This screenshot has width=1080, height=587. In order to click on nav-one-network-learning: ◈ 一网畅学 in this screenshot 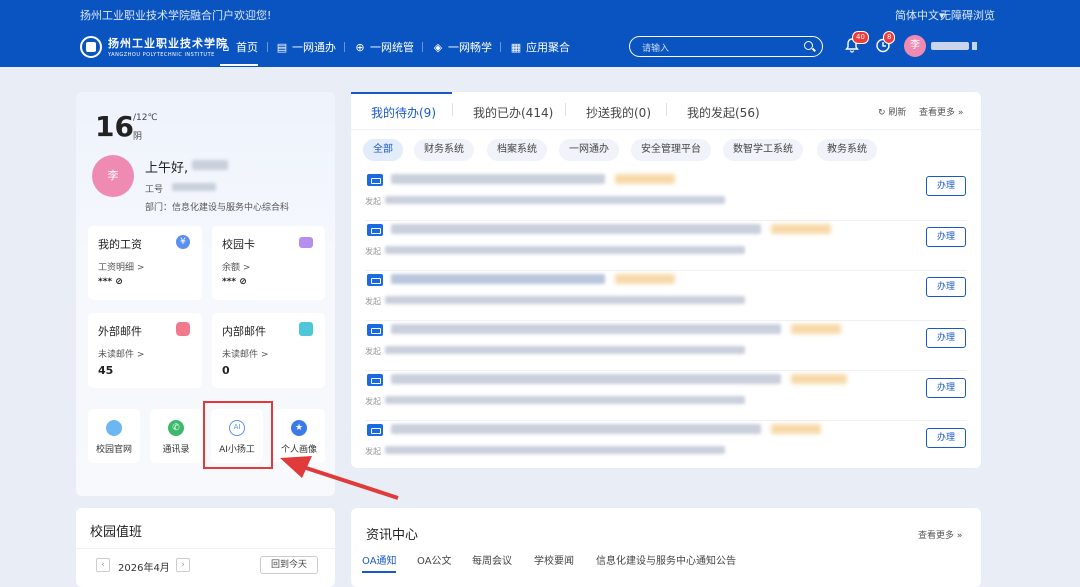, I will do `click(462, 47)`.